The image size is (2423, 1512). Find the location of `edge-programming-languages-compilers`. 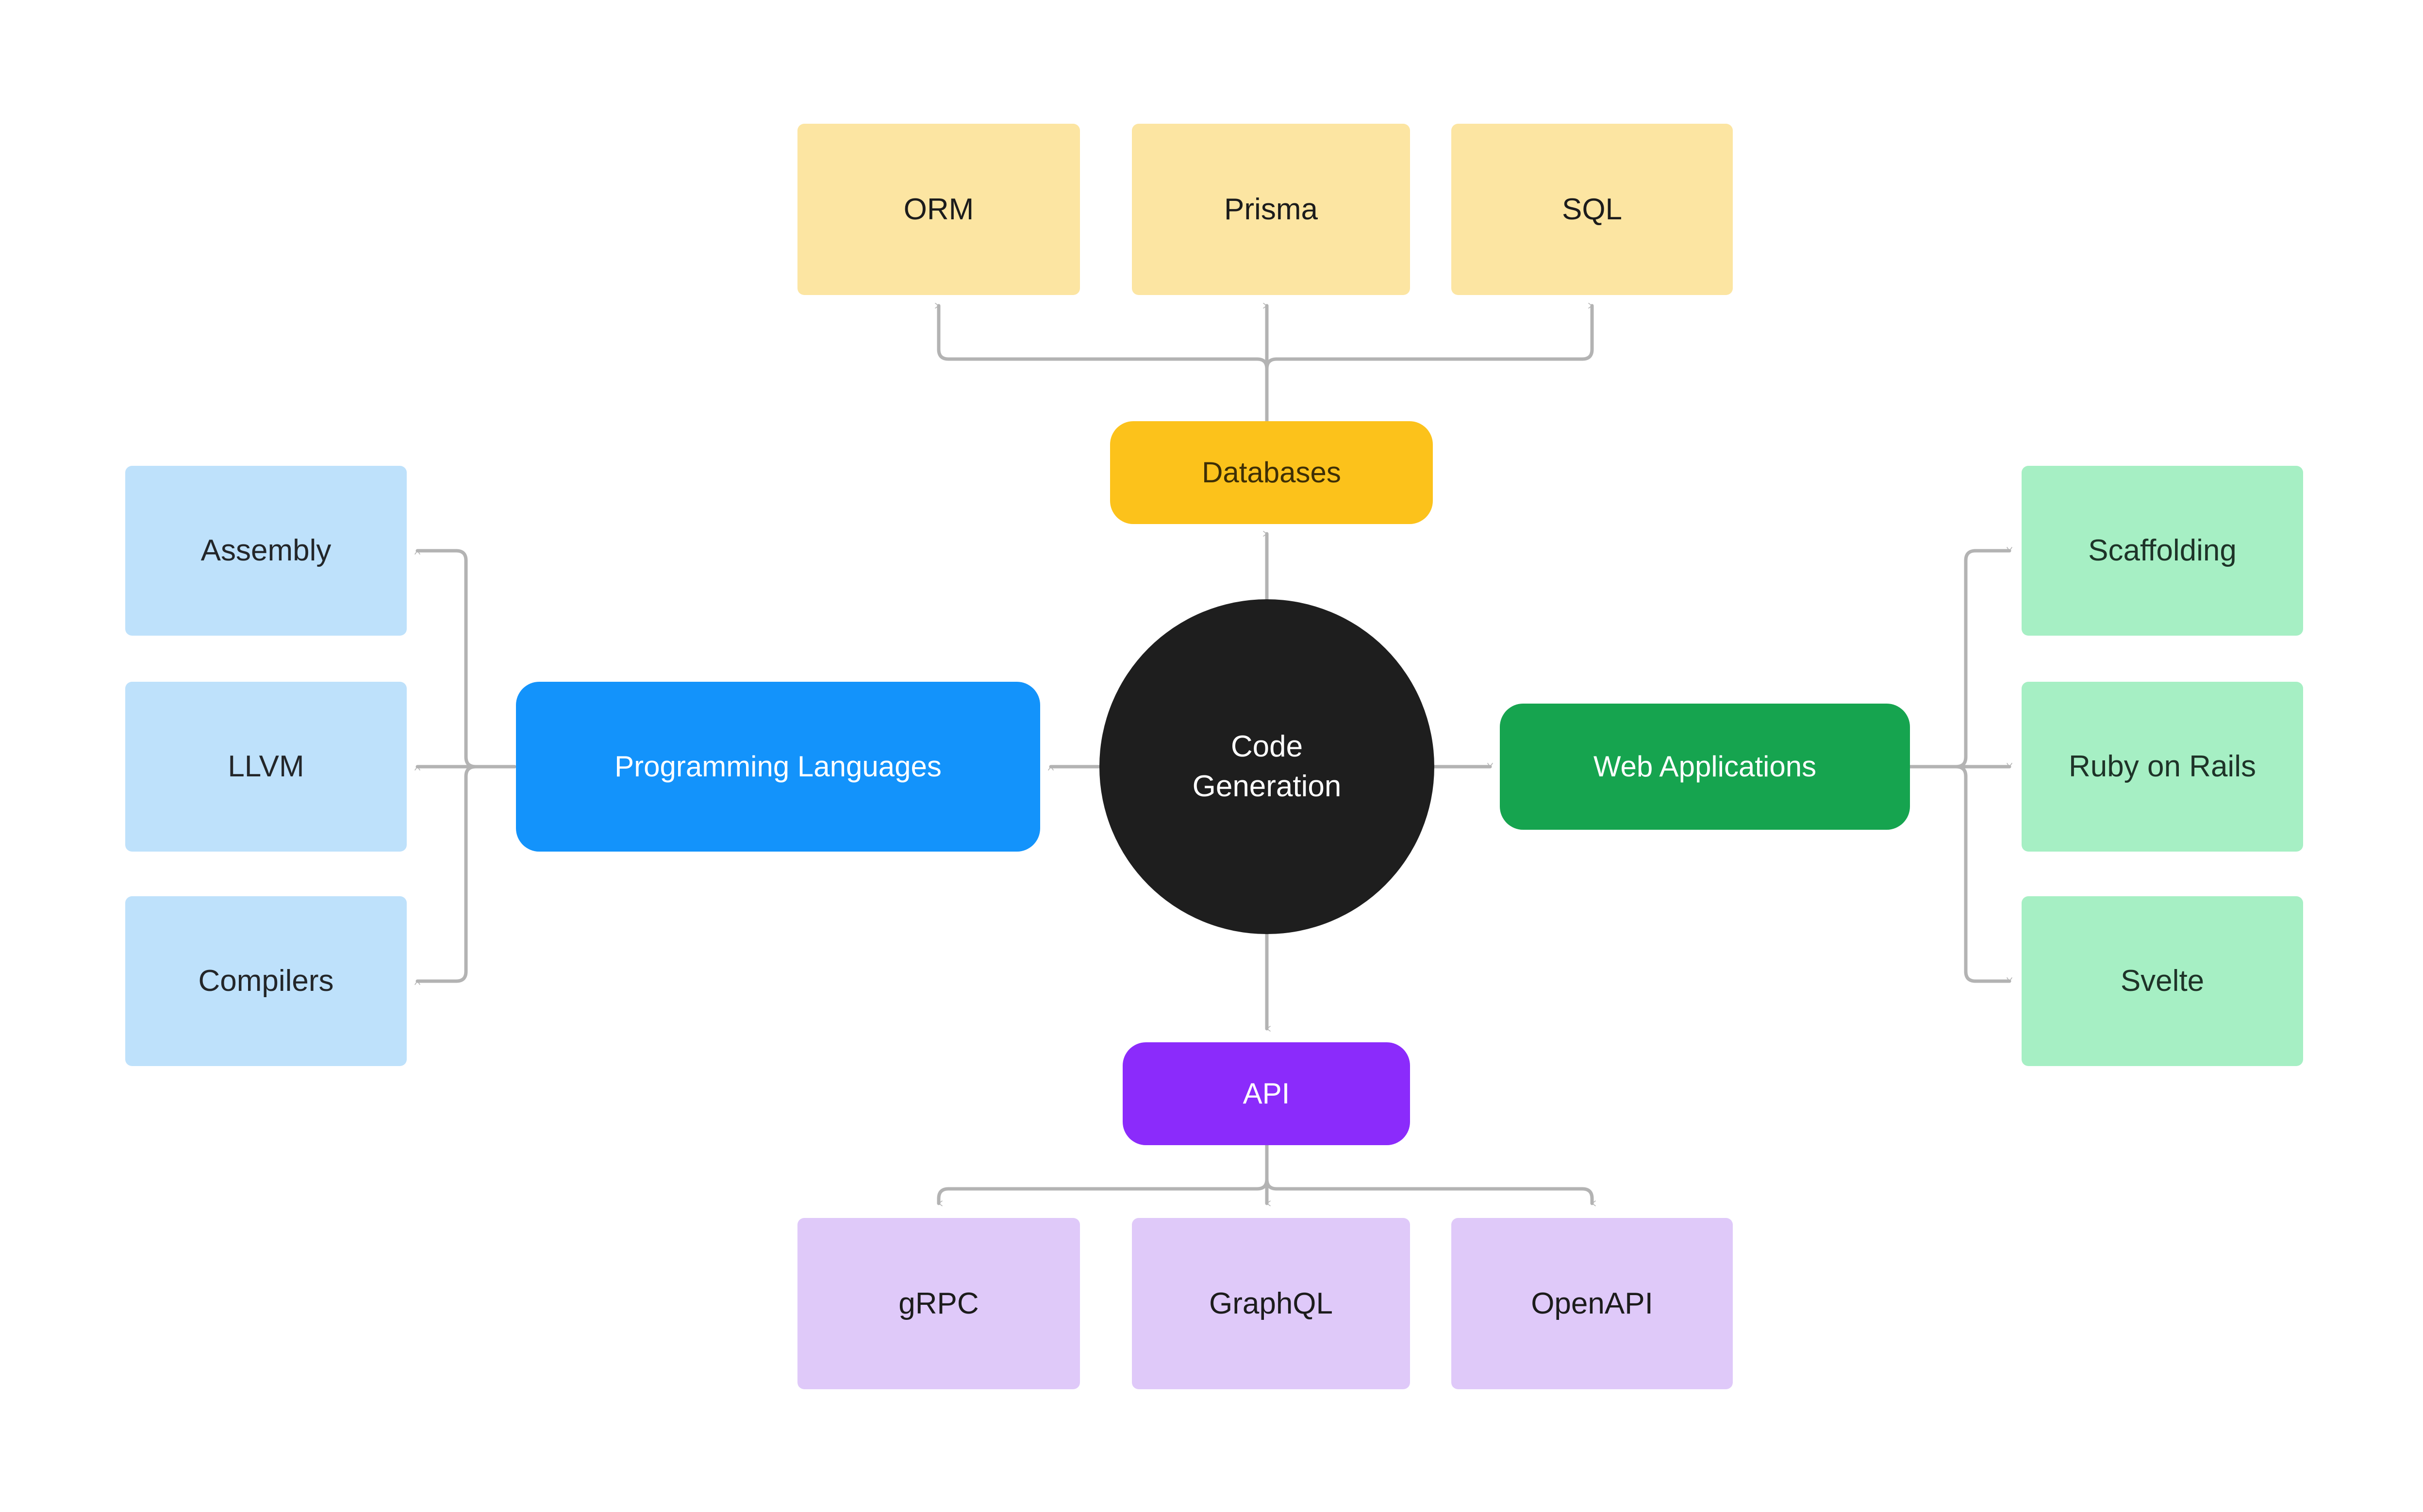

edge-programming-languages-compilers is located at coordinates (465, 875).